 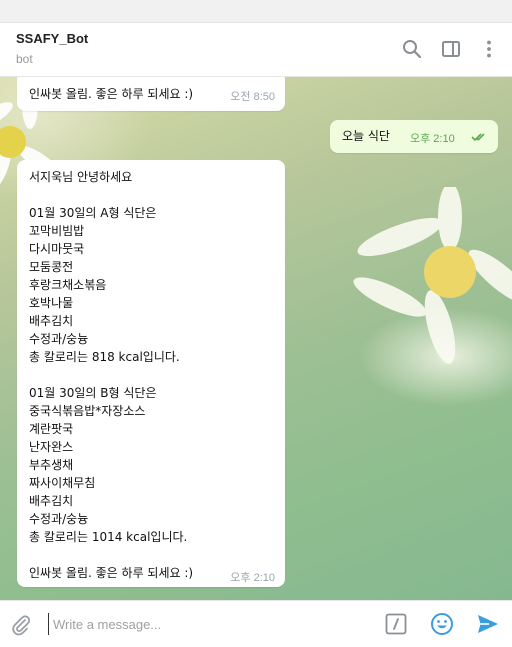 I want to click on message-bubble-incoming: 인싸봇 올림. 좋은 하루 되세요 :) 오전 8:50, so click(x=151, y=94).